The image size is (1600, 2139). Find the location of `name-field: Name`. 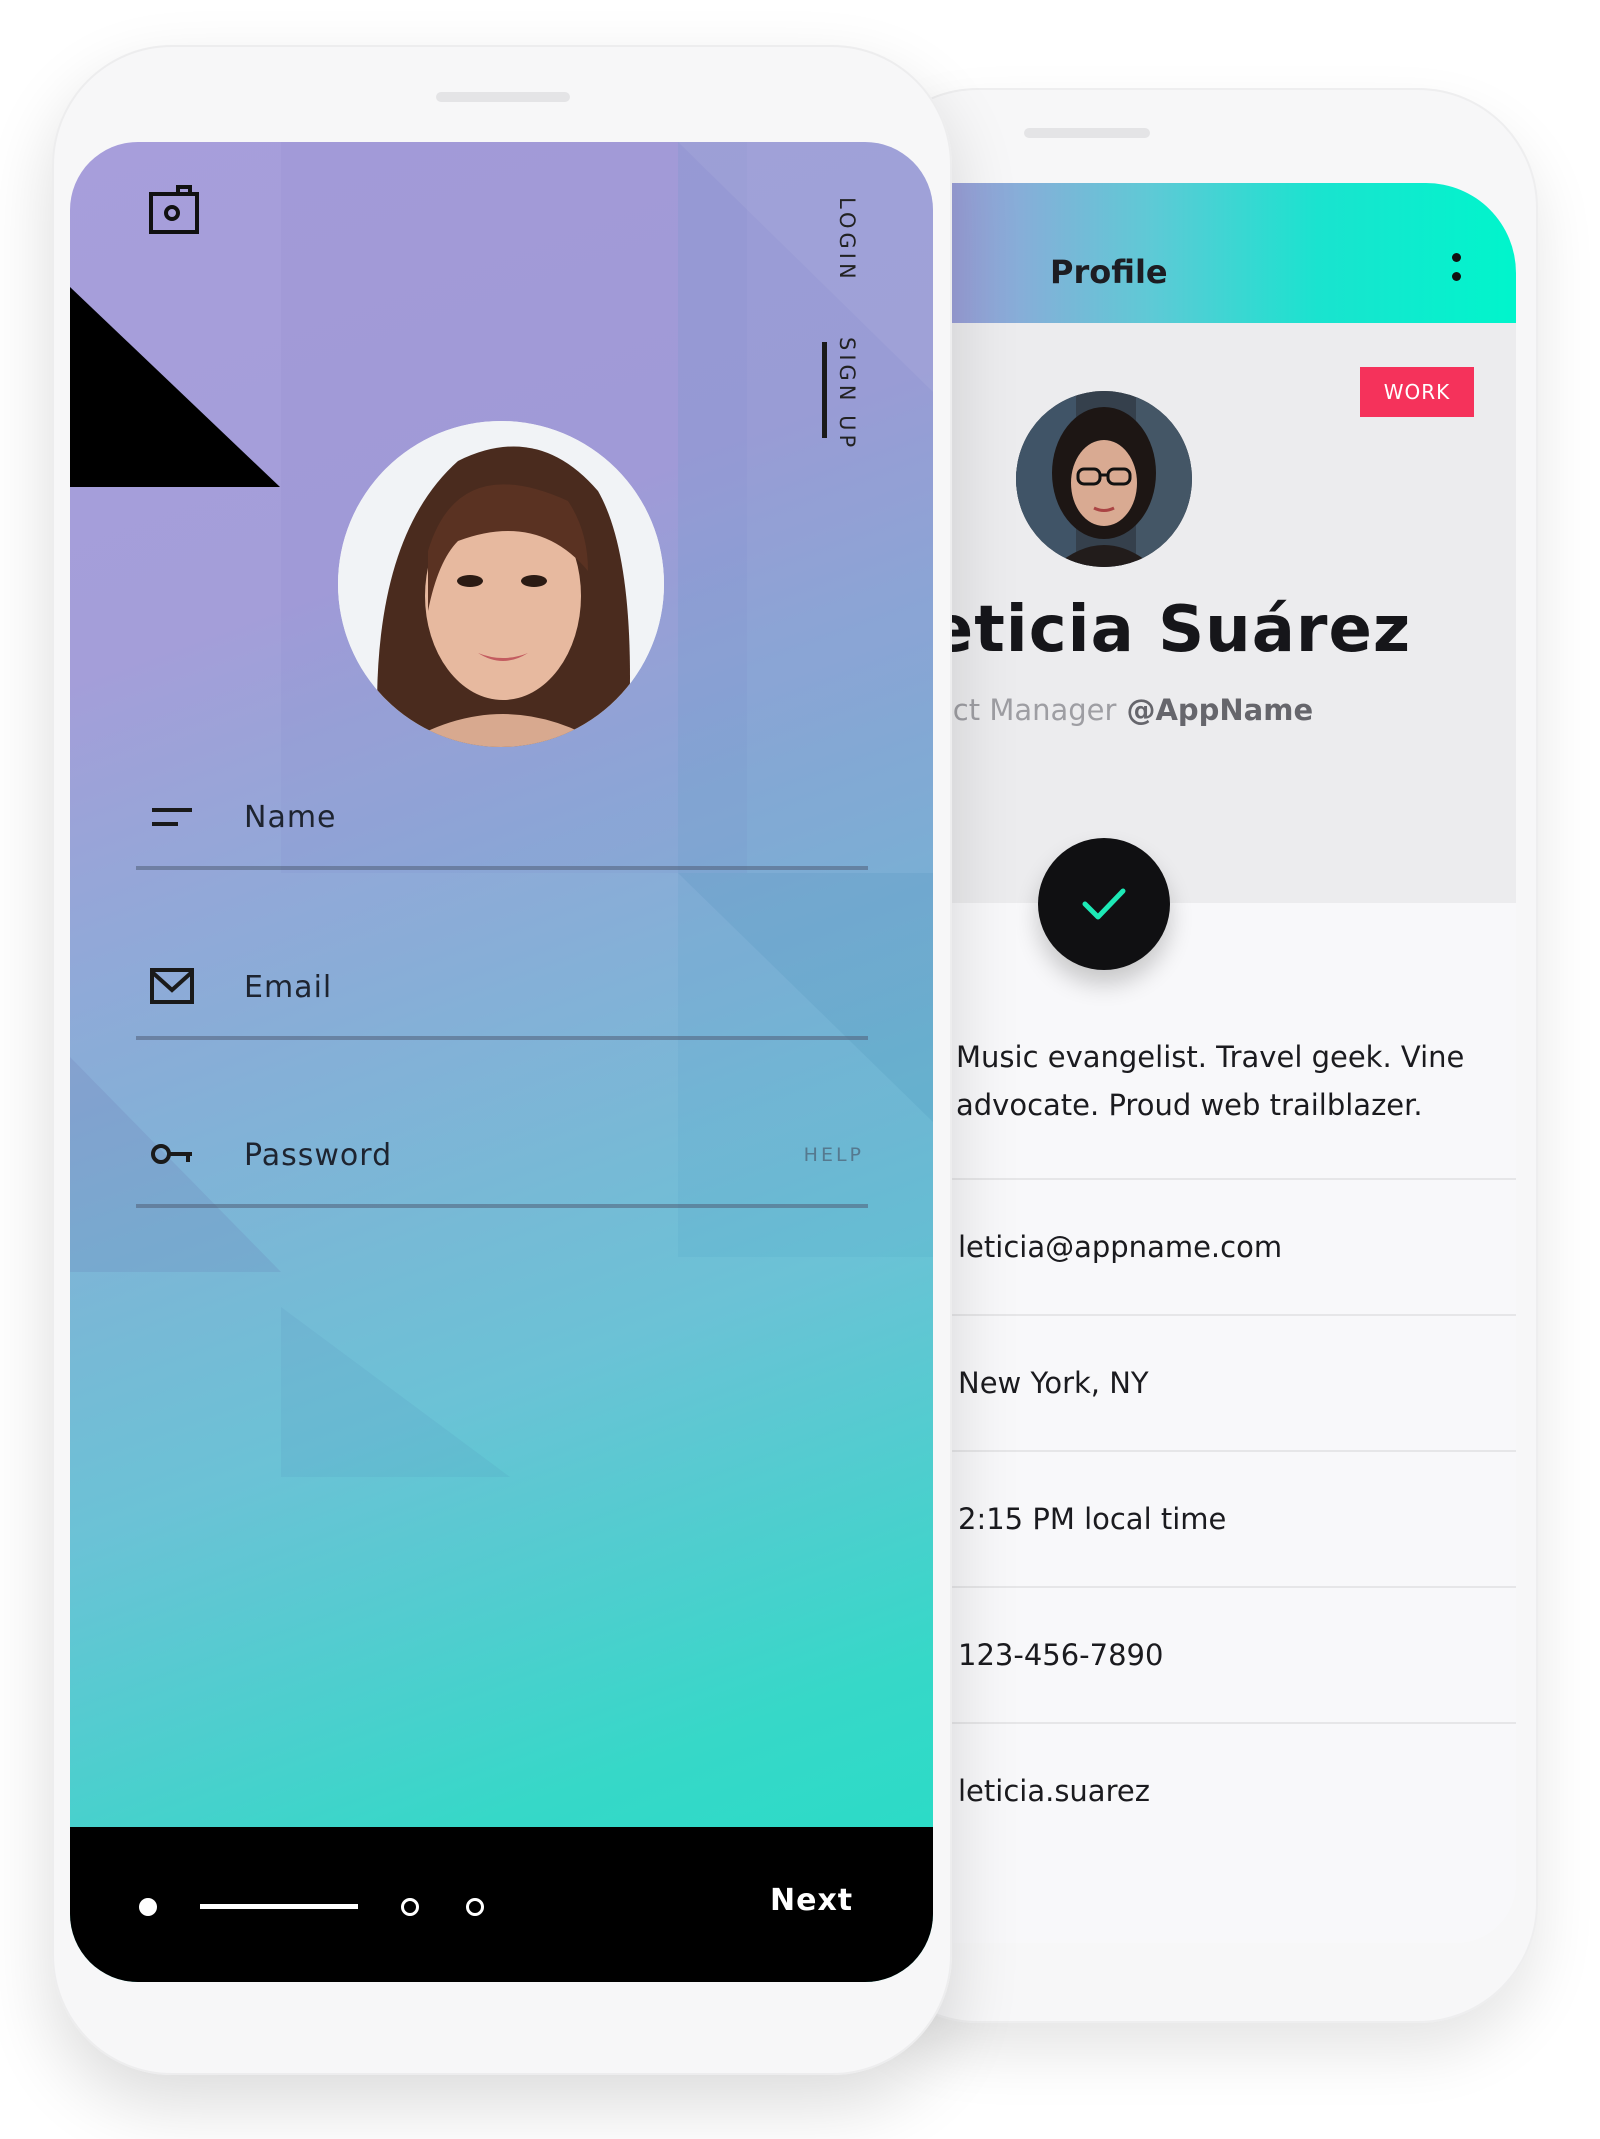

name-field: Name is located at coordinates (502, 808).